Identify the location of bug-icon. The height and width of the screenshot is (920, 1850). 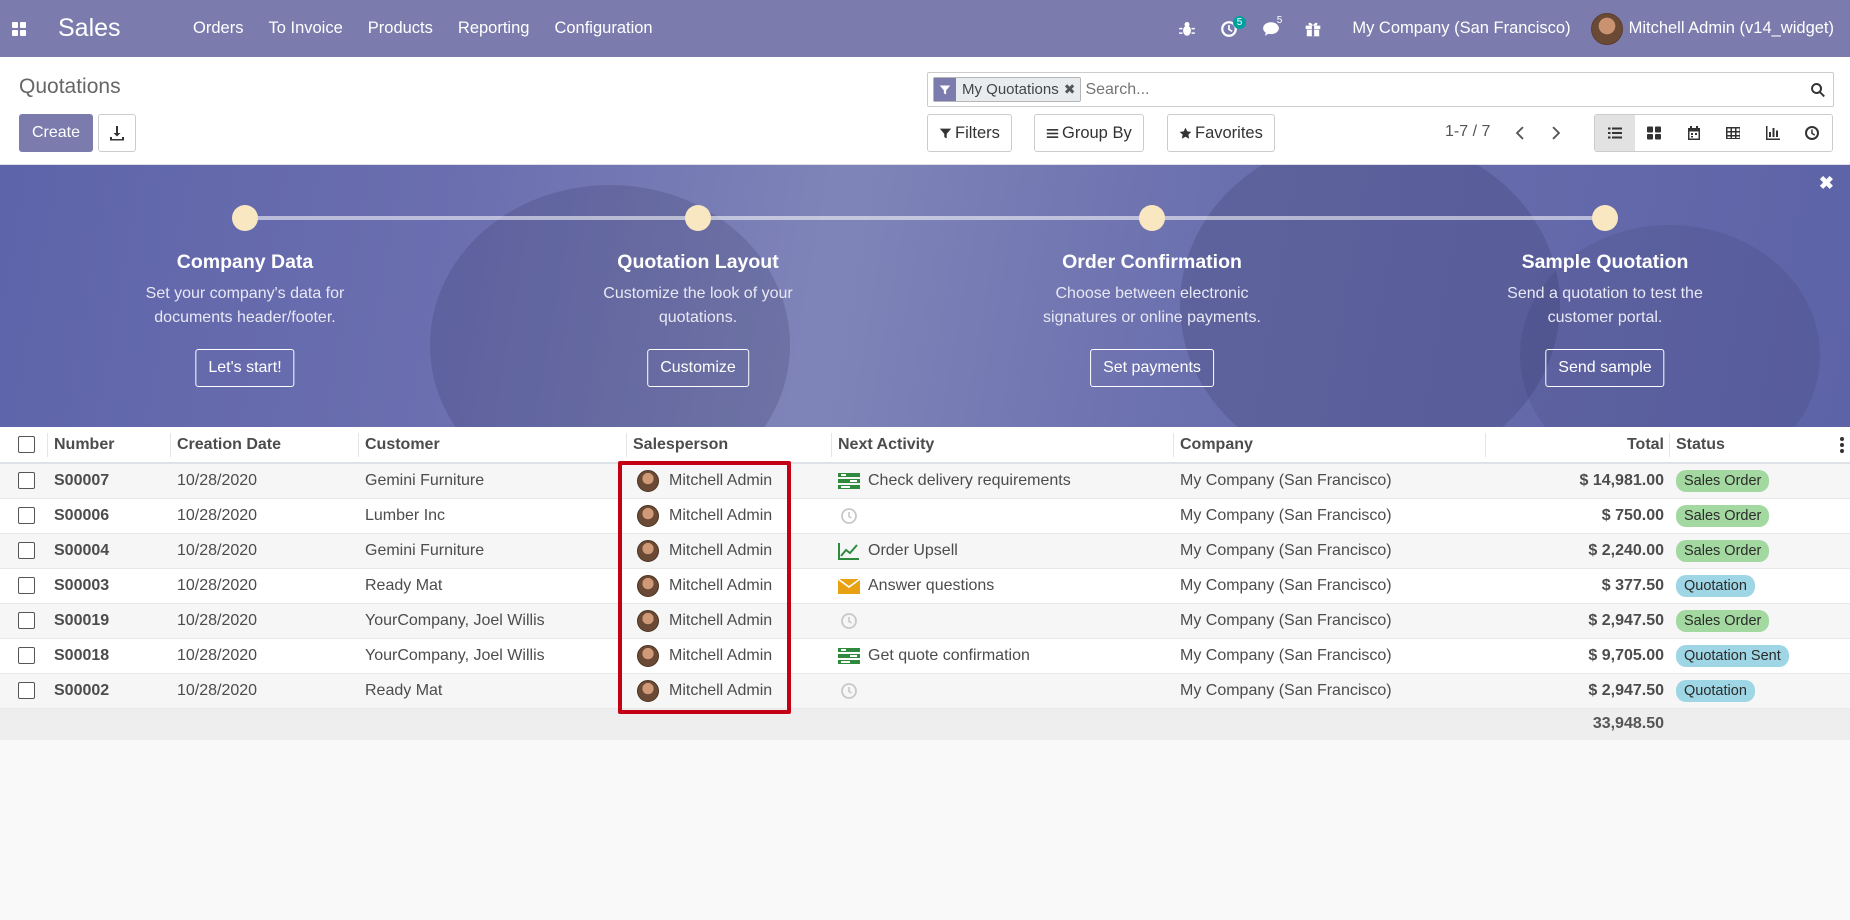
(1187, 28).